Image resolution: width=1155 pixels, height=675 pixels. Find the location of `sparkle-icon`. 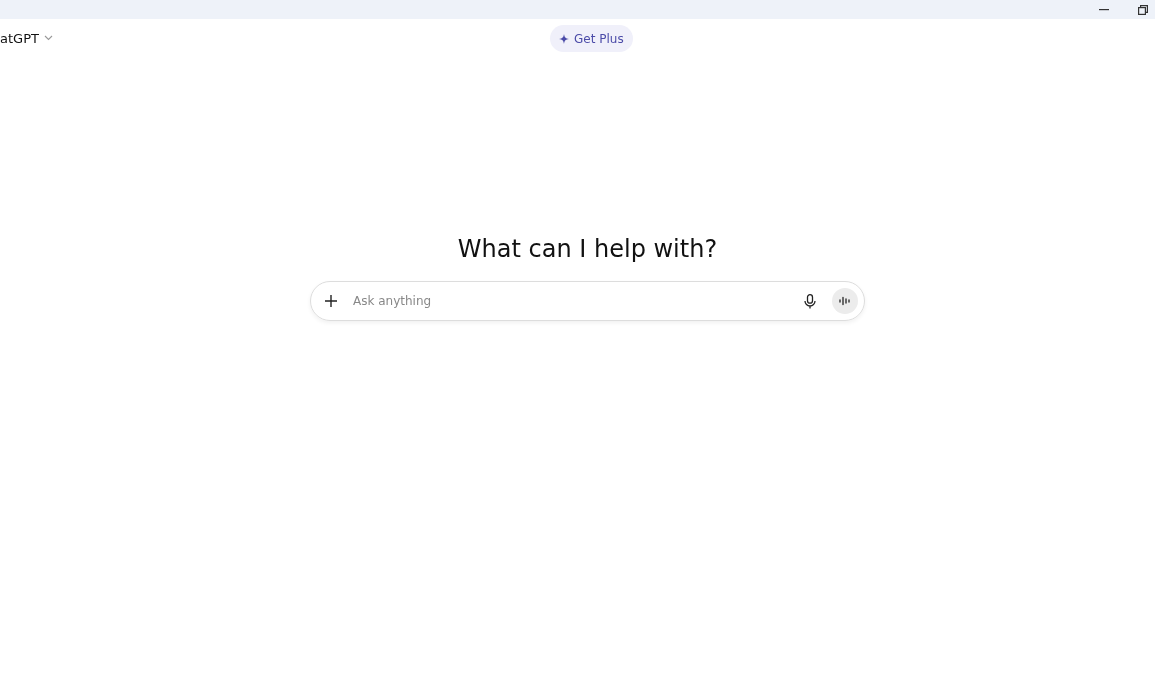

sparkle-icon is located at coordinates (564, 38).